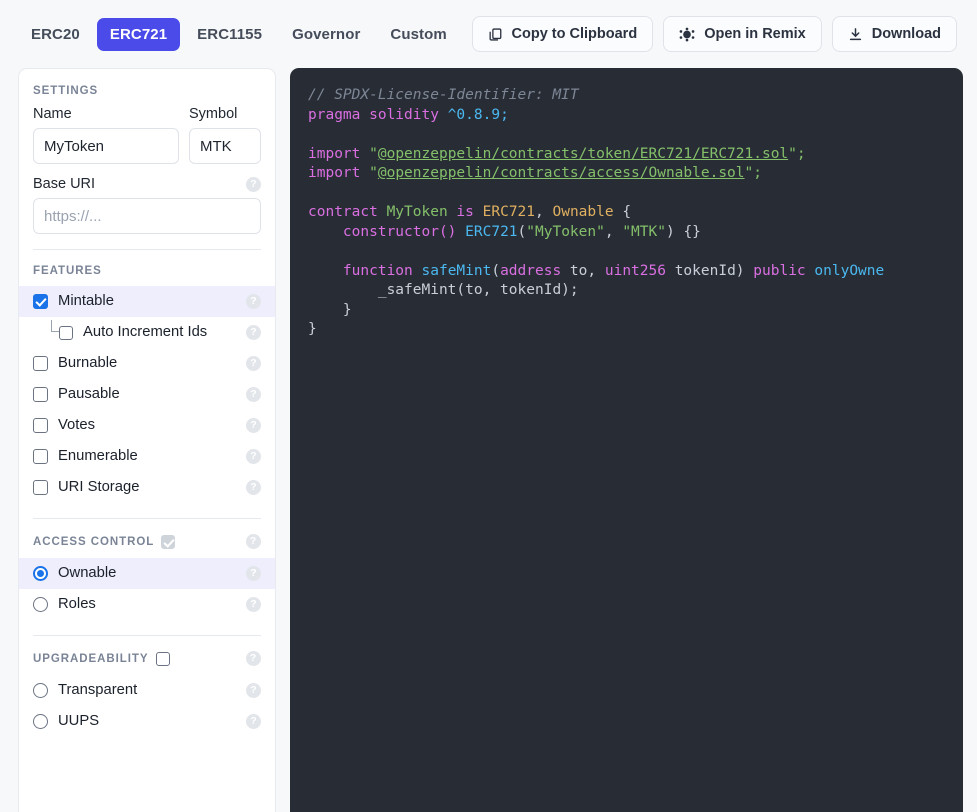 The image size is (977, 812). What do you see at coordinates (40, 487) in the screenshot?
I see `uri-storage-checkbox` at bounding box center [40, 487].